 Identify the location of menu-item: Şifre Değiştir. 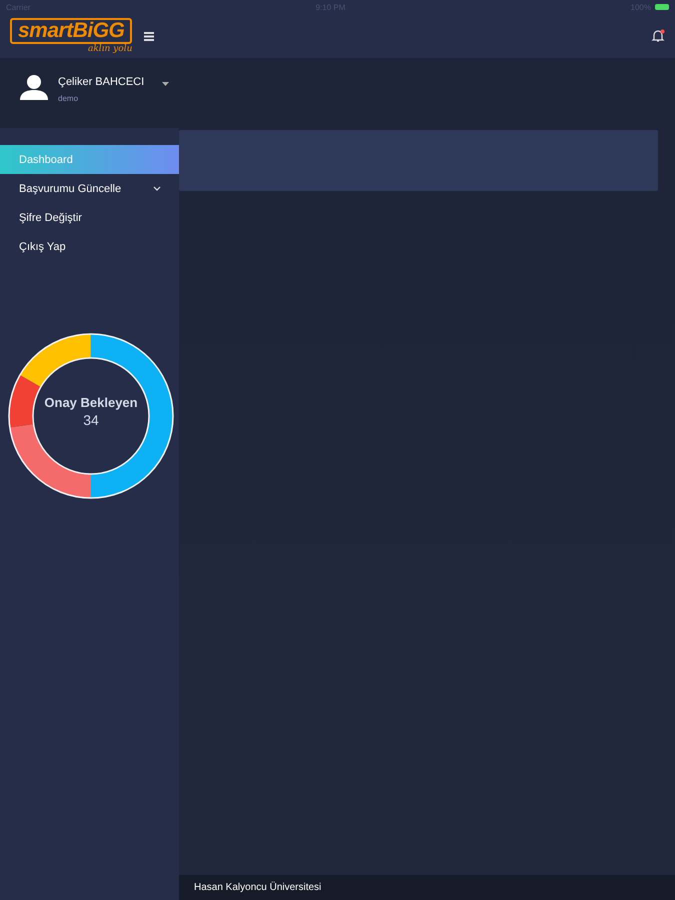
(89, 217).